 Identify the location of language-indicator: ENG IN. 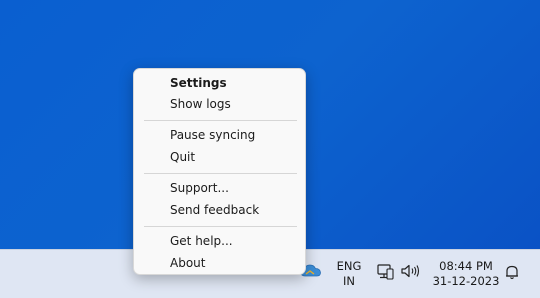
(349, 274).